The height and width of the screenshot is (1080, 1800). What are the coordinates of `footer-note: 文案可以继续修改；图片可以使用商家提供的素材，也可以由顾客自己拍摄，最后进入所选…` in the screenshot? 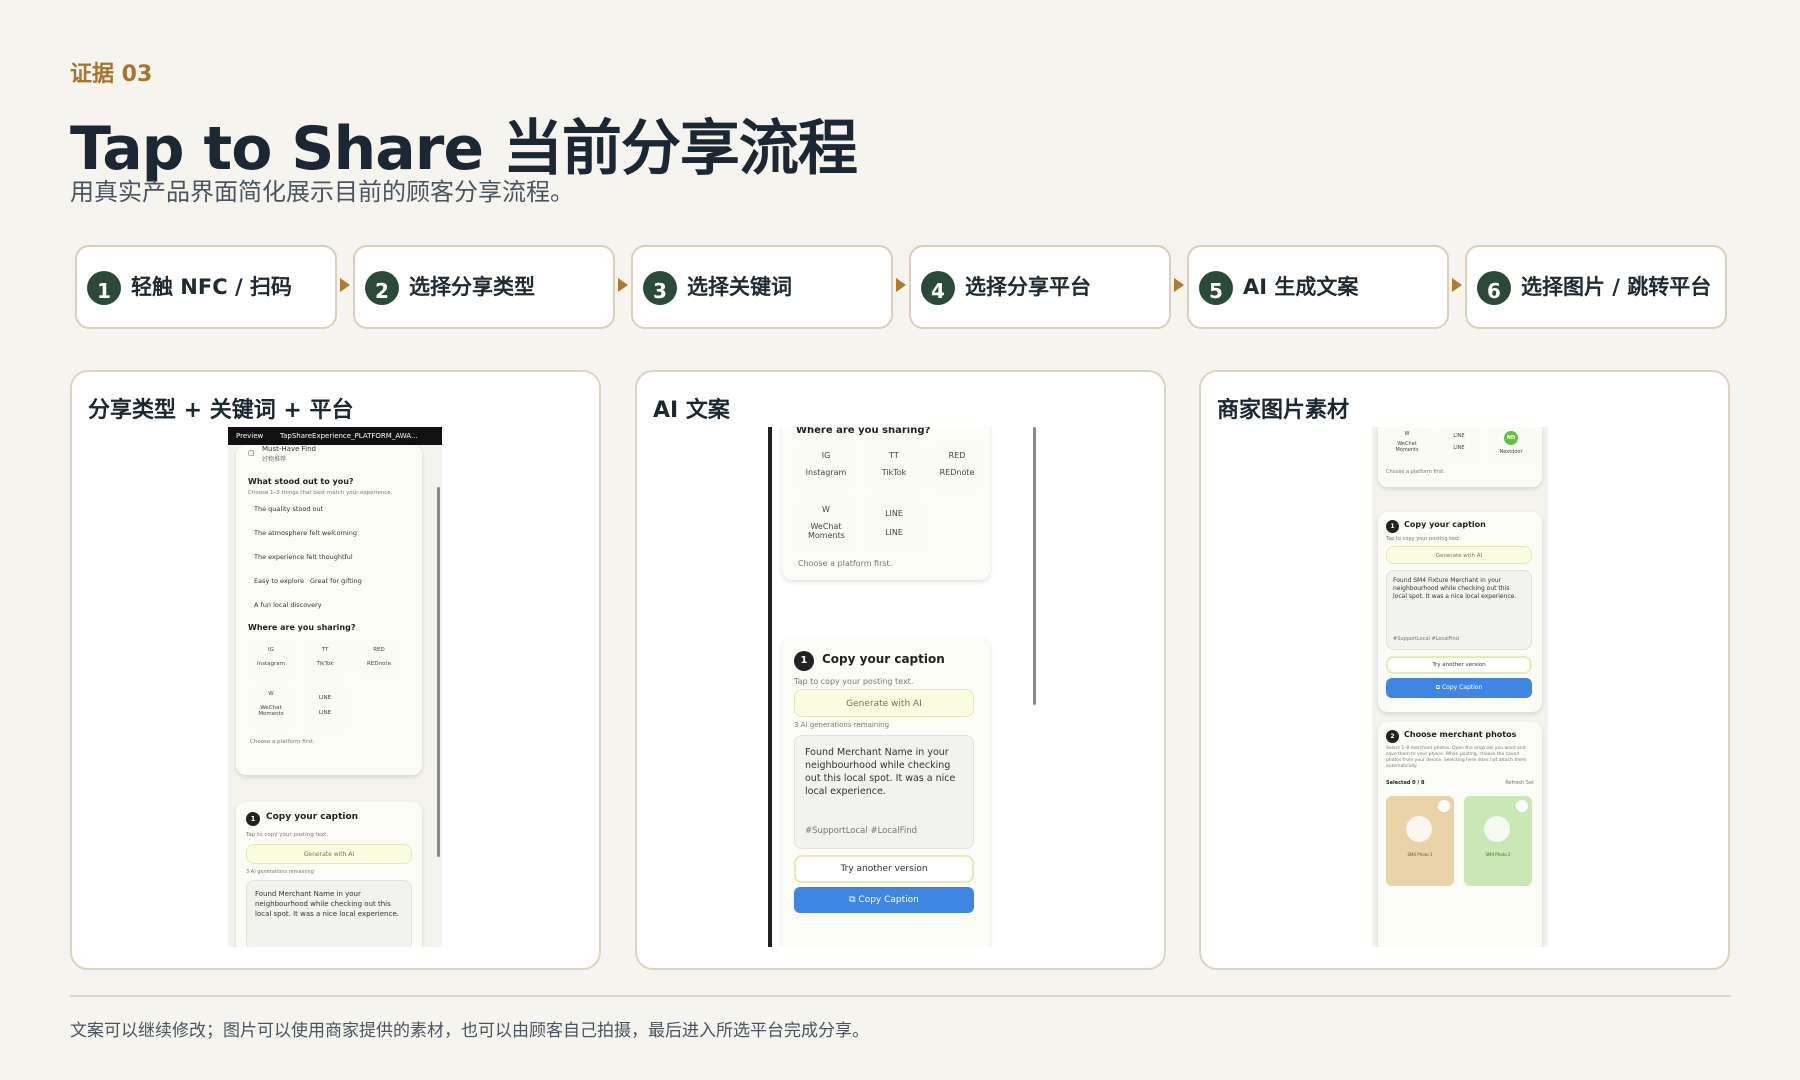 It's located at (469, 1031).